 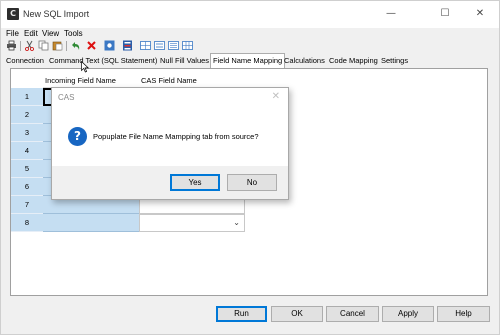 What do you see at coordinates (250, 46) in the screenshot?
I see `toolbar` at bounding box center [250, 46].